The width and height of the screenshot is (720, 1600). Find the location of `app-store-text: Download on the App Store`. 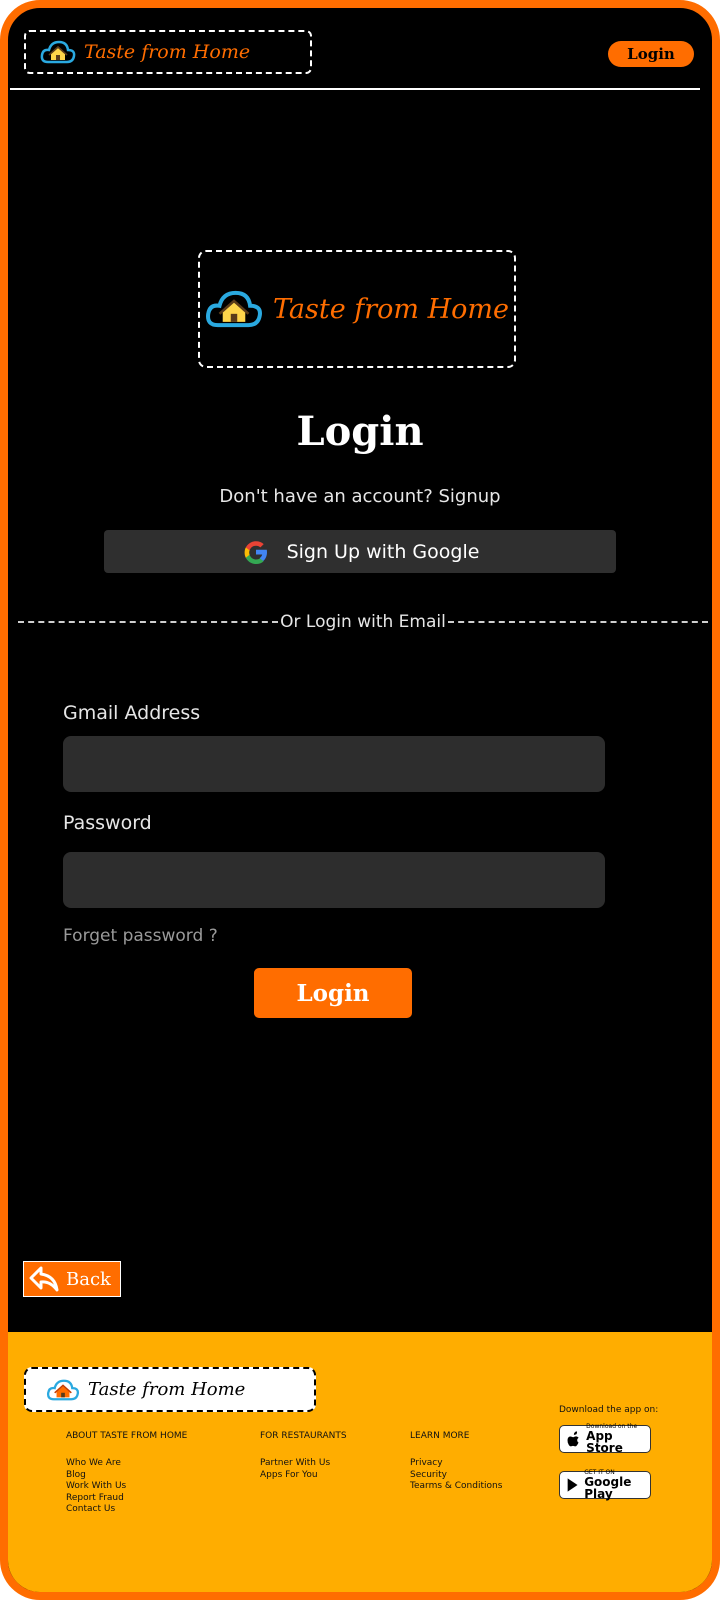

app-store-text: Download on the App Store is located at coordinates (618, 1439).